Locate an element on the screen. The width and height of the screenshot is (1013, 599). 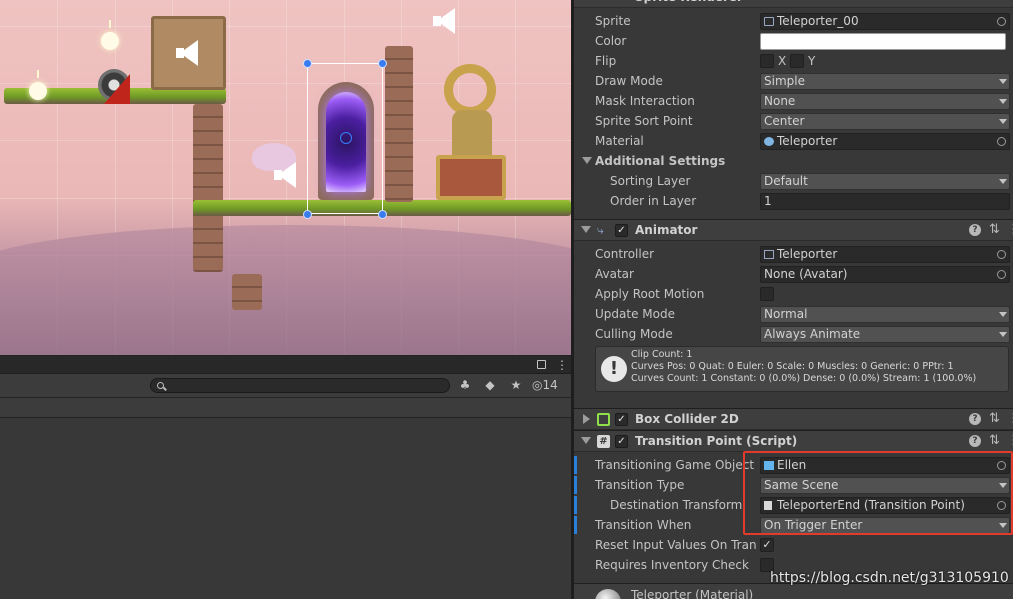
component-title: Box Collider 2D is located at coordinates (687, 419).